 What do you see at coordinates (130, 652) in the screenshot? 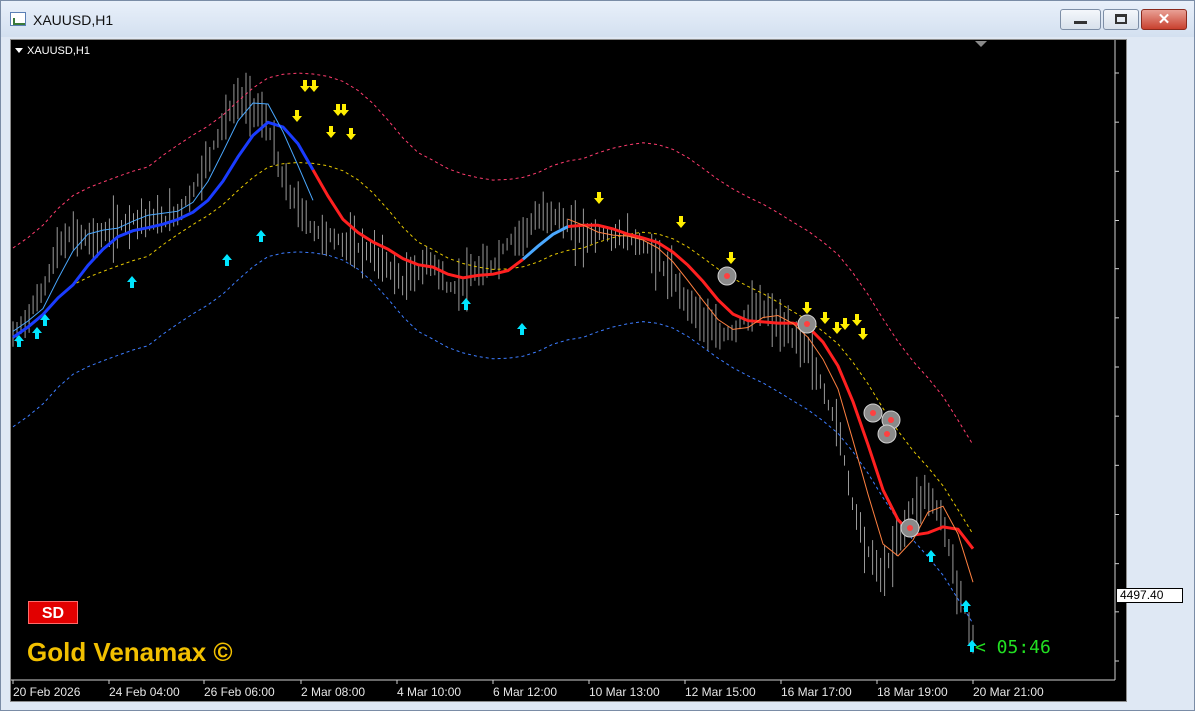
I see `brand-label: Gold Venamax ©` at bounding box center [130, 652].